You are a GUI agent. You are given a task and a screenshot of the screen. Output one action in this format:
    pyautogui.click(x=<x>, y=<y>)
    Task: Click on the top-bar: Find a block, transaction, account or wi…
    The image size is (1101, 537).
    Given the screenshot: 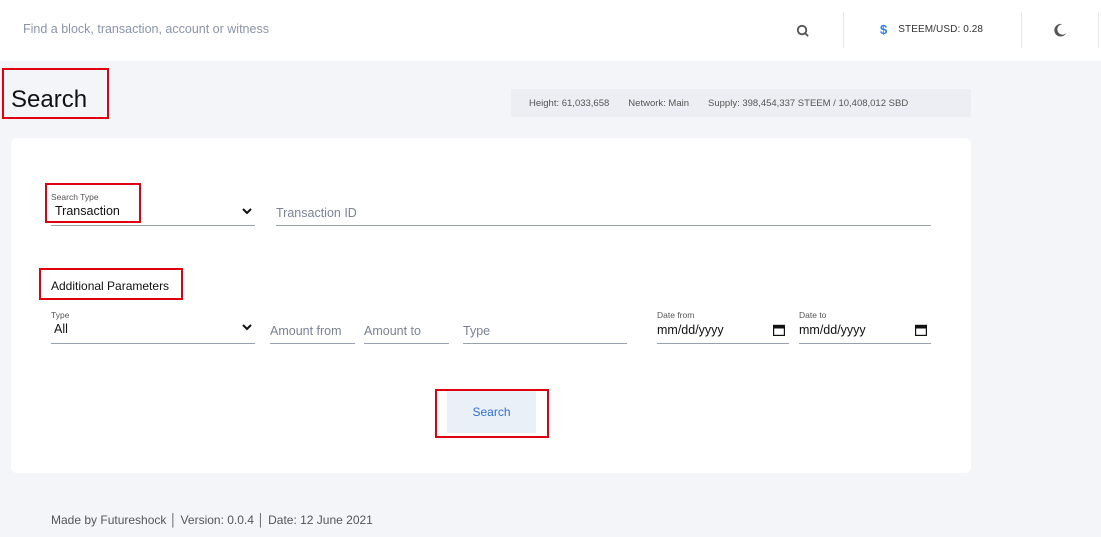 What is the action you would take?
    pyautogui.click(x=550, y=30)
    